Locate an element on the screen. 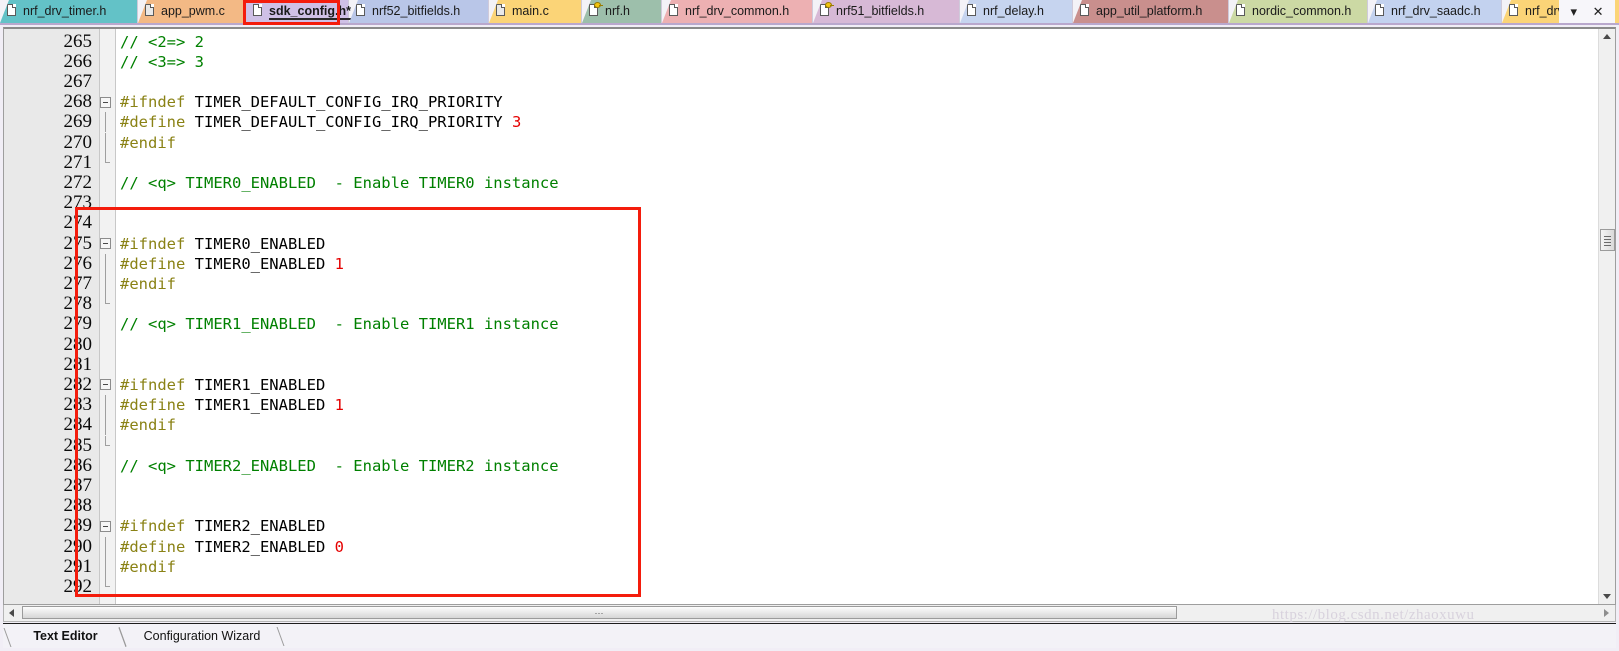 Image resolution: width=1619 pixels, height=651 pixels. vertical-scrollbar-thumb is located at coordinates (1607, 240).